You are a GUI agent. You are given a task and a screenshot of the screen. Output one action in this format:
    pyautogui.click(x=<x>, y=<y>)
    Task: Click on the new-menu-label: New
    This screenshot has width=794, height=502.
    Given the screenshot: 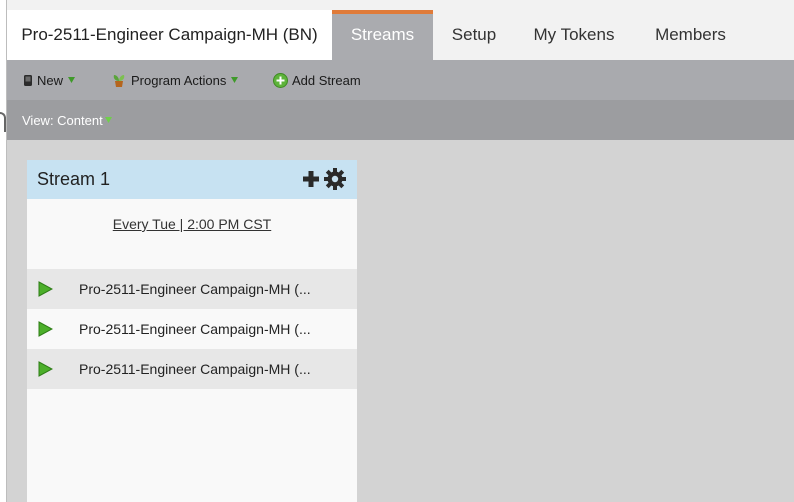 What is the action you would take?
    pyautogui.click(x=50, y=80)
    